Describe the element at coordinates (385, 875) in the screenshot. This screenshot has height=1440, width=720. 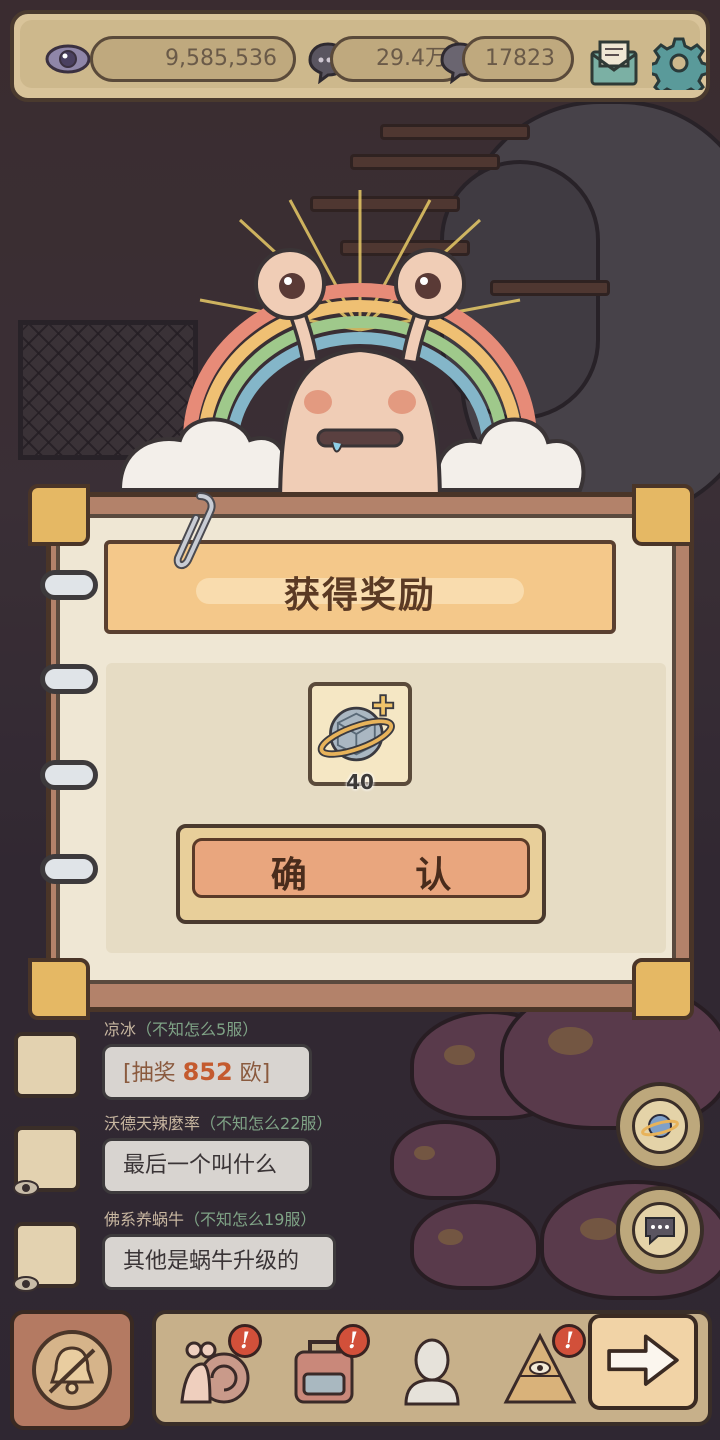
I see `confirm-button-label: 确 认` at that location.